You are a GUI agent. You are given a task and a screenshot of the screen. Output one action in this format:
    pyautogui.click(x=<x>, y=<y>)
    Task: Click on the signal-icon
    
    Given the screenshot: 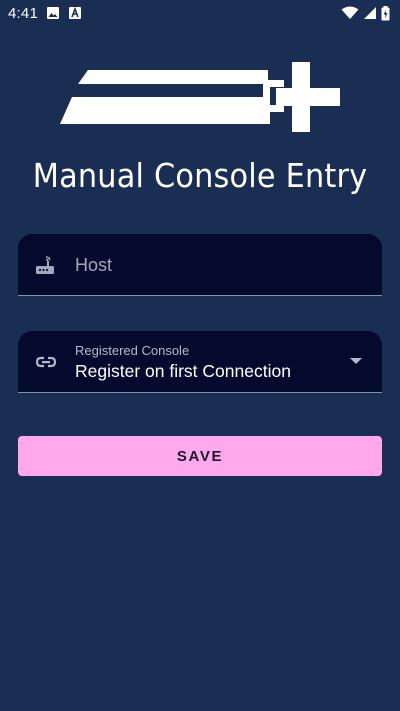 What is the action you would take?
    pyautogui.click(x=370, y=13)
    